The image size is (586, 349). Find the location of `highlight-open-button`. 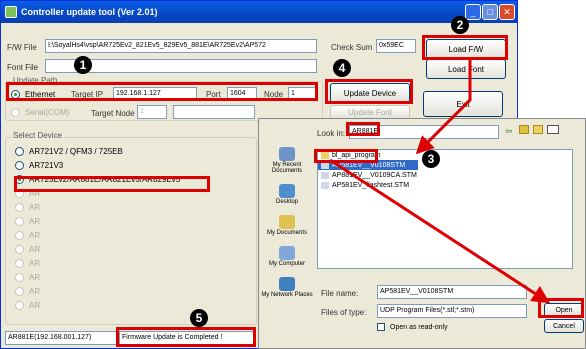

highlight-open-button is located at coordinates (561, 308).